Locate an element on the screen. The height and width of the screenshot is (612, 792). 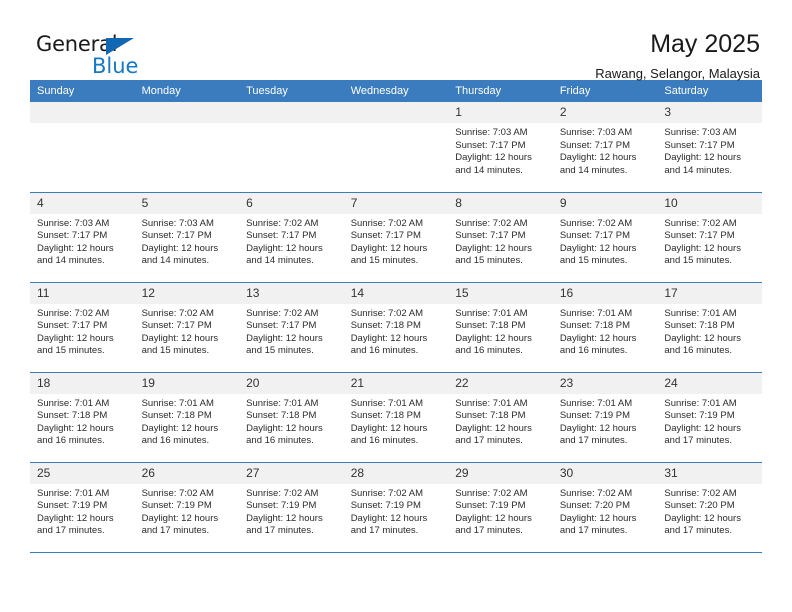
page-title: May 2025 is located at coordinates (705, 44).